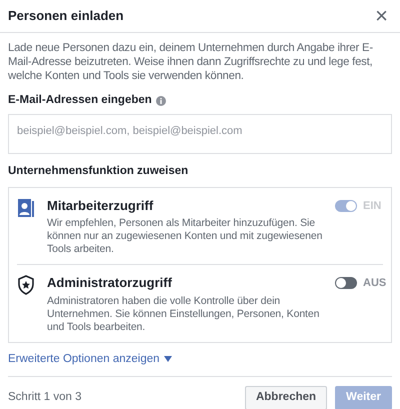  I want to click on role-title: Administratorzugriff, so click(110, 283).